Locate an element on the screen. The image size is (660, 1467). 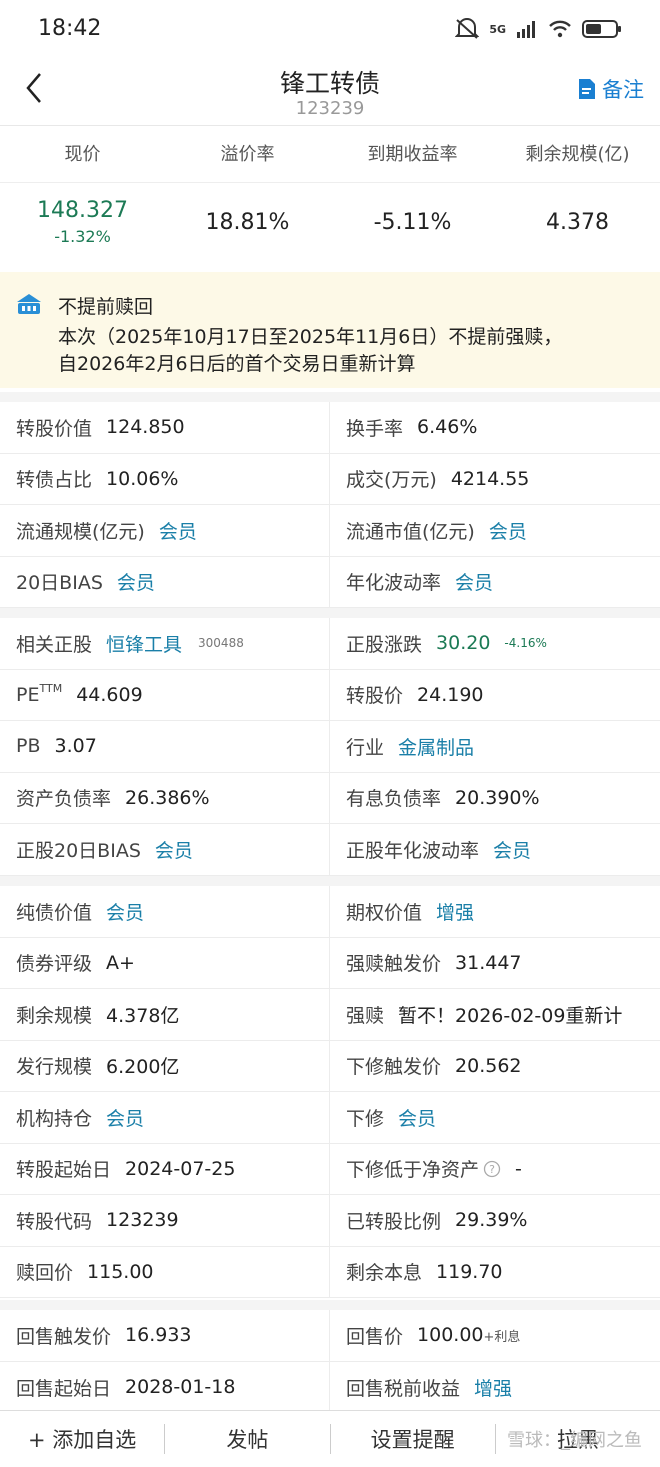
cell-label: 回售税前收益 is located at coordinates (403, 1388).